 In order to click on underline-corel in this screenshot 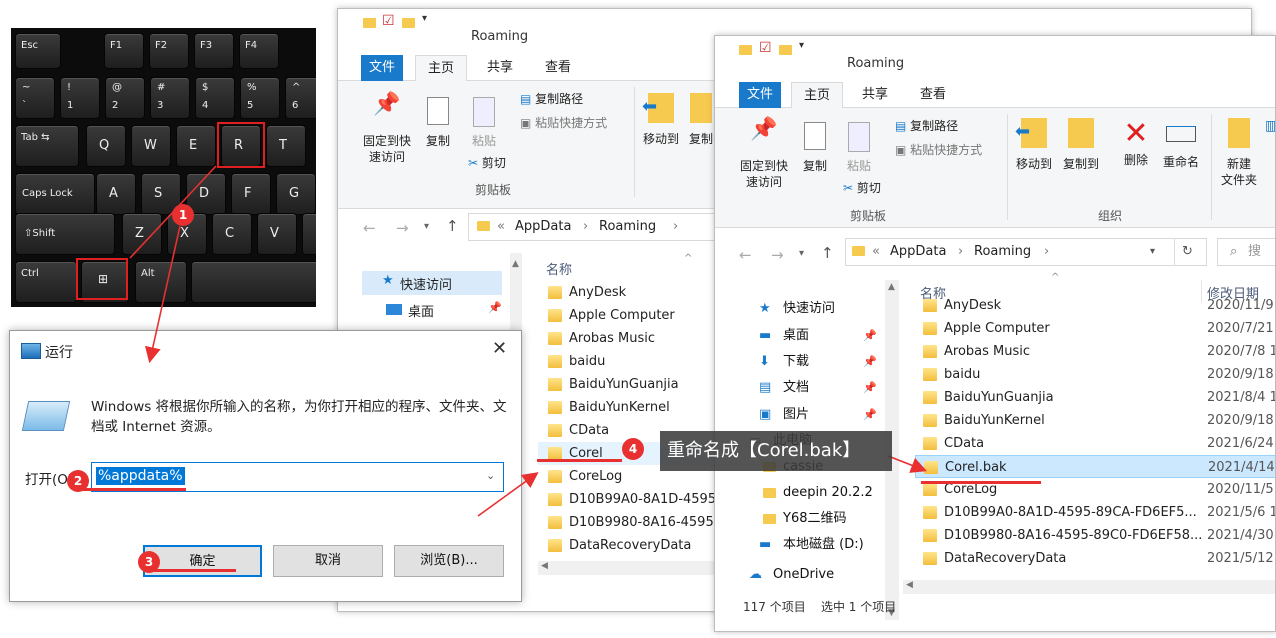, I will do `click(579, 460)`.